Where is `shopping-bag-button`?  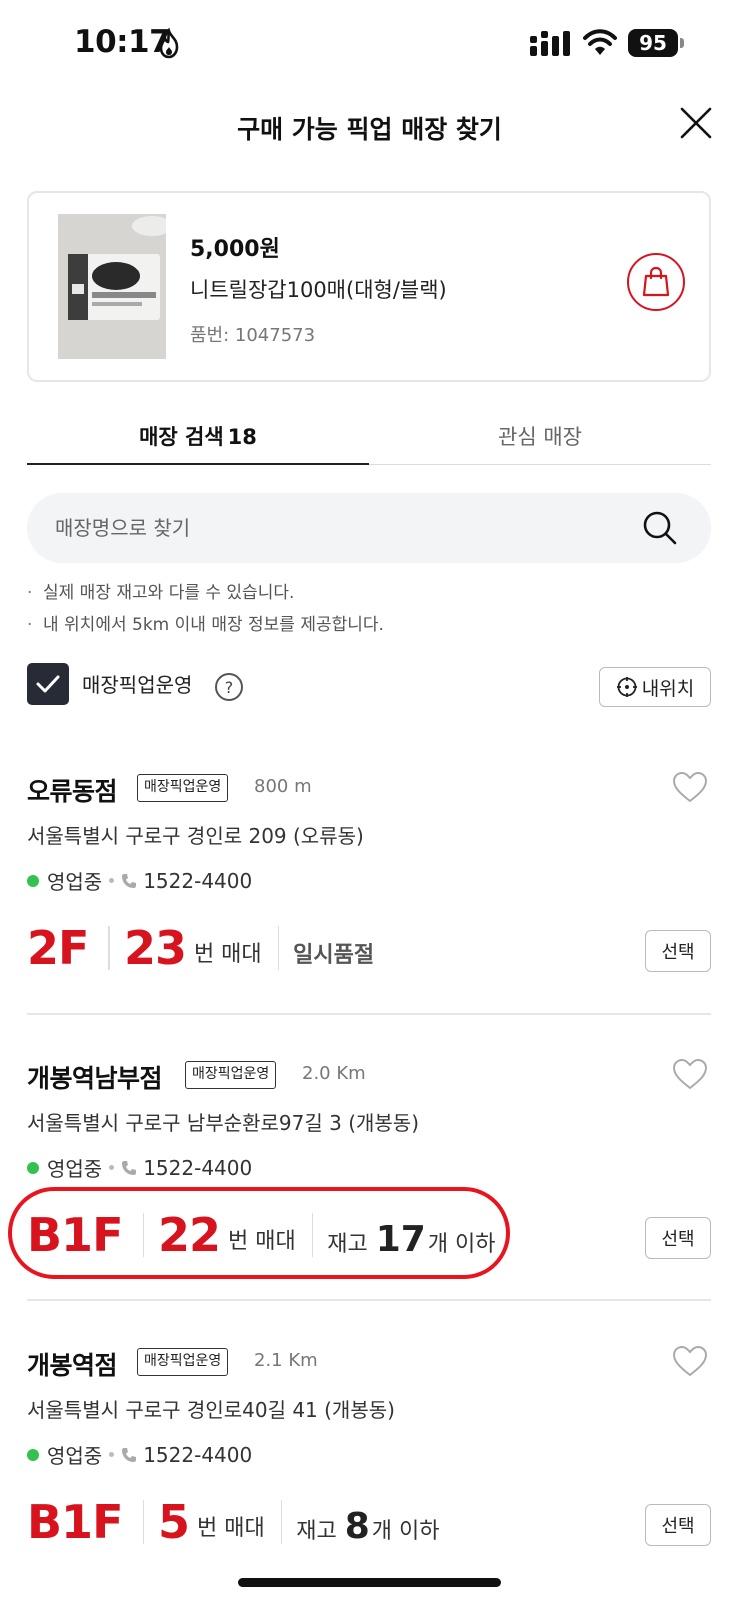
shopping-bag-button is located at coordinates (656, 282).